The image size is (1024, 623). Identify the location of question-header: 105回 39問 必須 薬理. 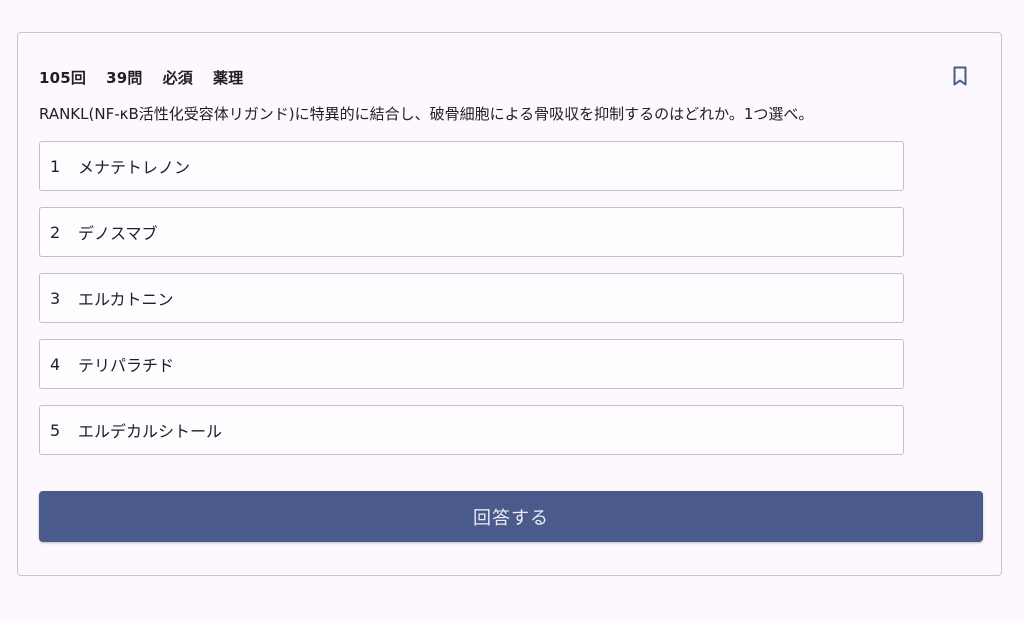
(151, 77).